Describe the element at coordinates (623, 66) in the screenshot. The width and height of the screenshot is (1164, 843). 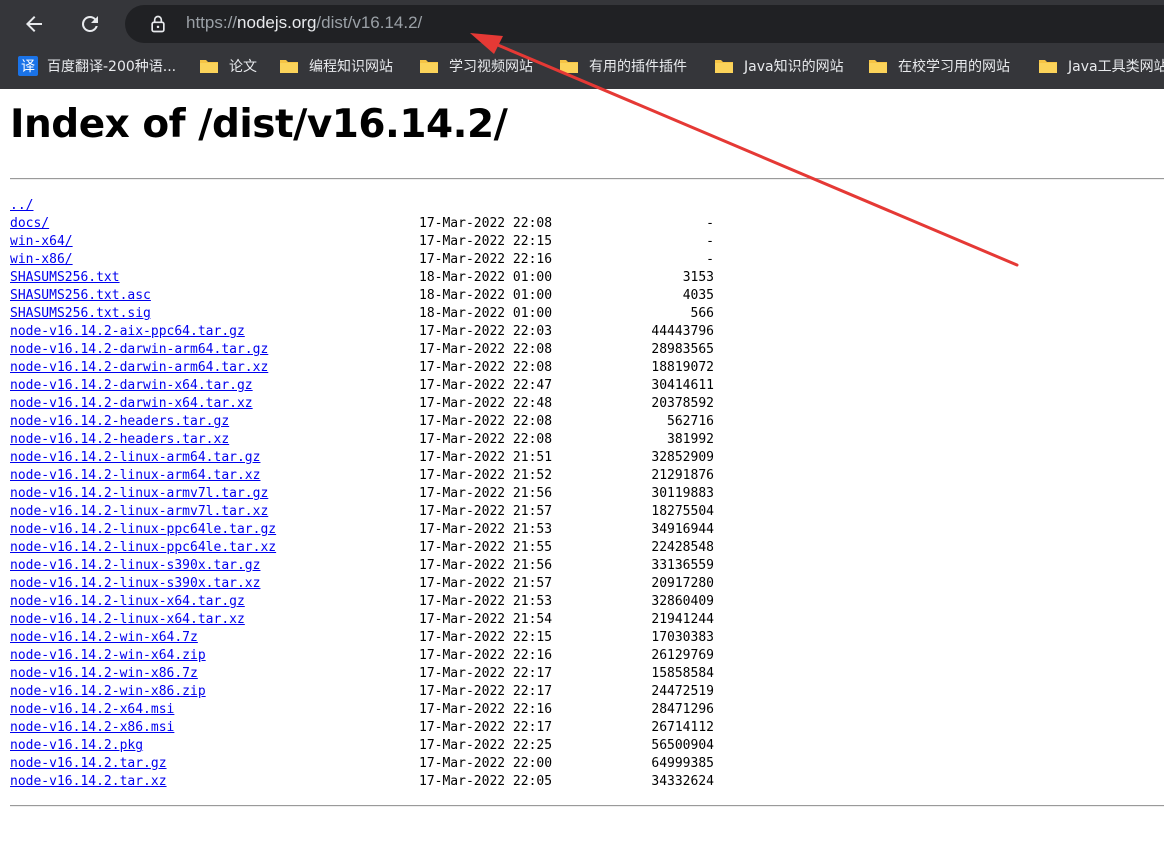
I see `bookmark-item: 有用的插件插件` at that location.